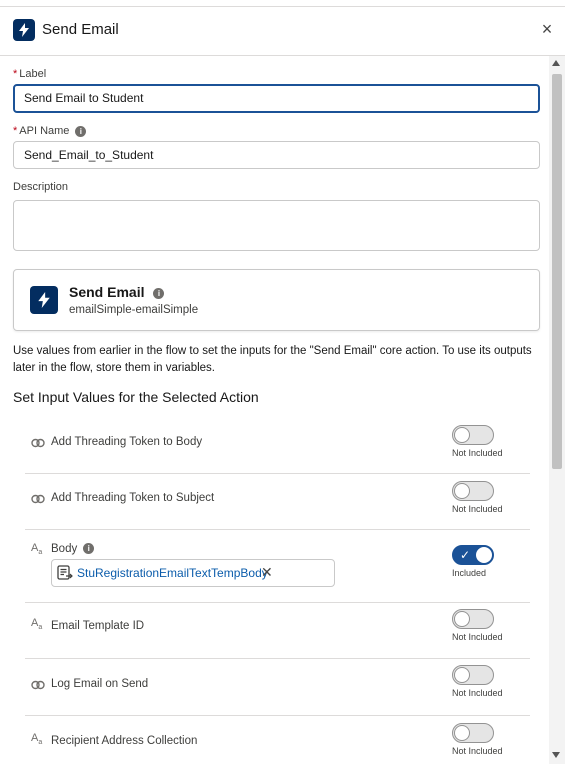 The width and height of the screenshot is (565, 764). Describe the element at coordinates (277, 687) in the screenshot. I see `input-row-log-email-on-send: Log Email on Send Not Included` at that location.